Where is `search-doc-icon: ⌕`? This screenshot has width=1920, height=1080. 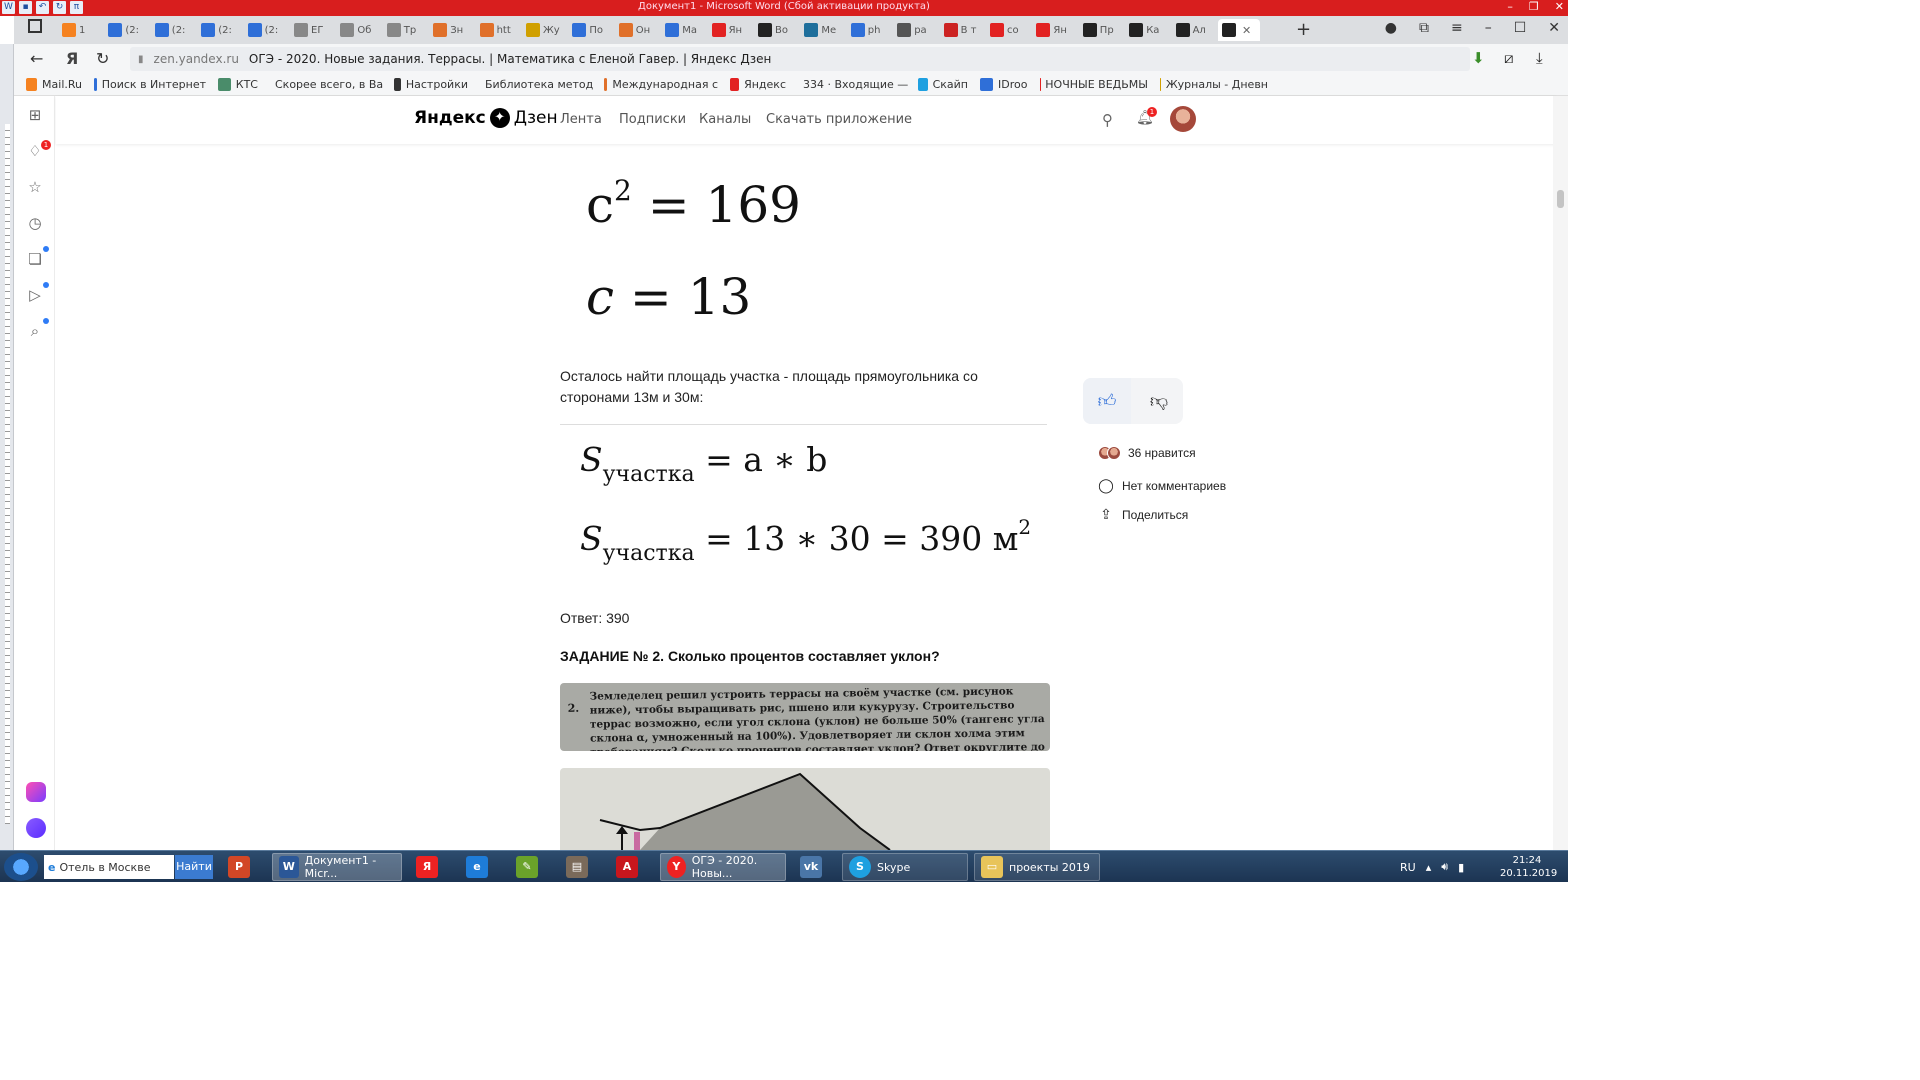 search-doc-icon: ⌕ is located at coordinates (35, 331).